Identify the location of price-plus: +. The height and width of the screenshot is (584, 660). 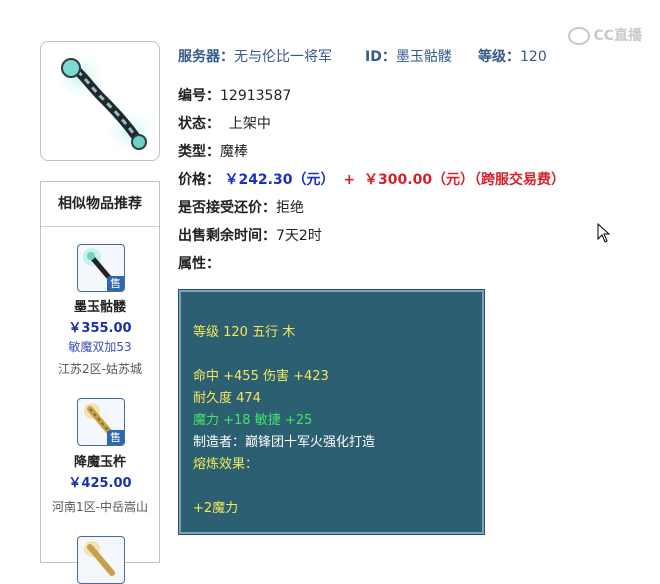
(349, 180).